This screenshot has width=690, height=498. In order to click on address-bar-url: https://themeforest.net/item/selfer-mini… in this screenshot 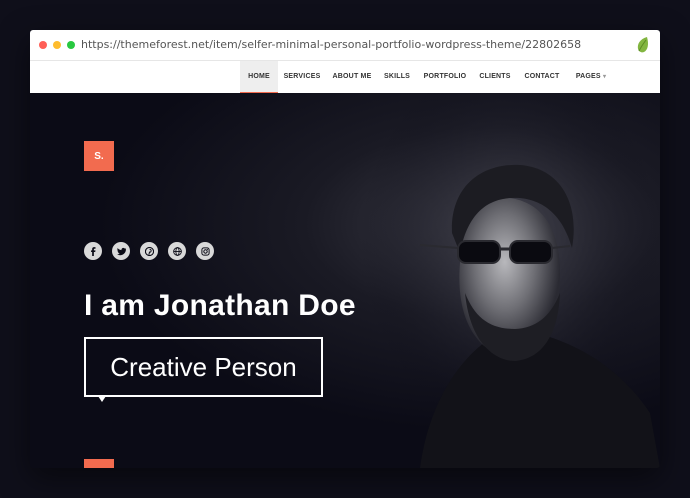, I will do `click(331, 44)`.